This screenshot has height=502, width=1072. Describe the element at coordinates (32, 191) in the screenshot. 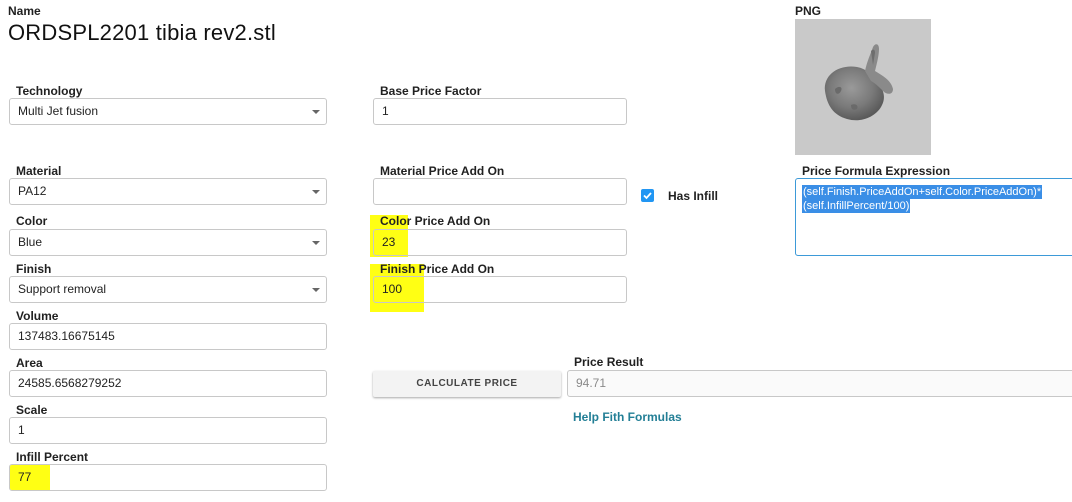

I see `material-value: PA12` at that location.